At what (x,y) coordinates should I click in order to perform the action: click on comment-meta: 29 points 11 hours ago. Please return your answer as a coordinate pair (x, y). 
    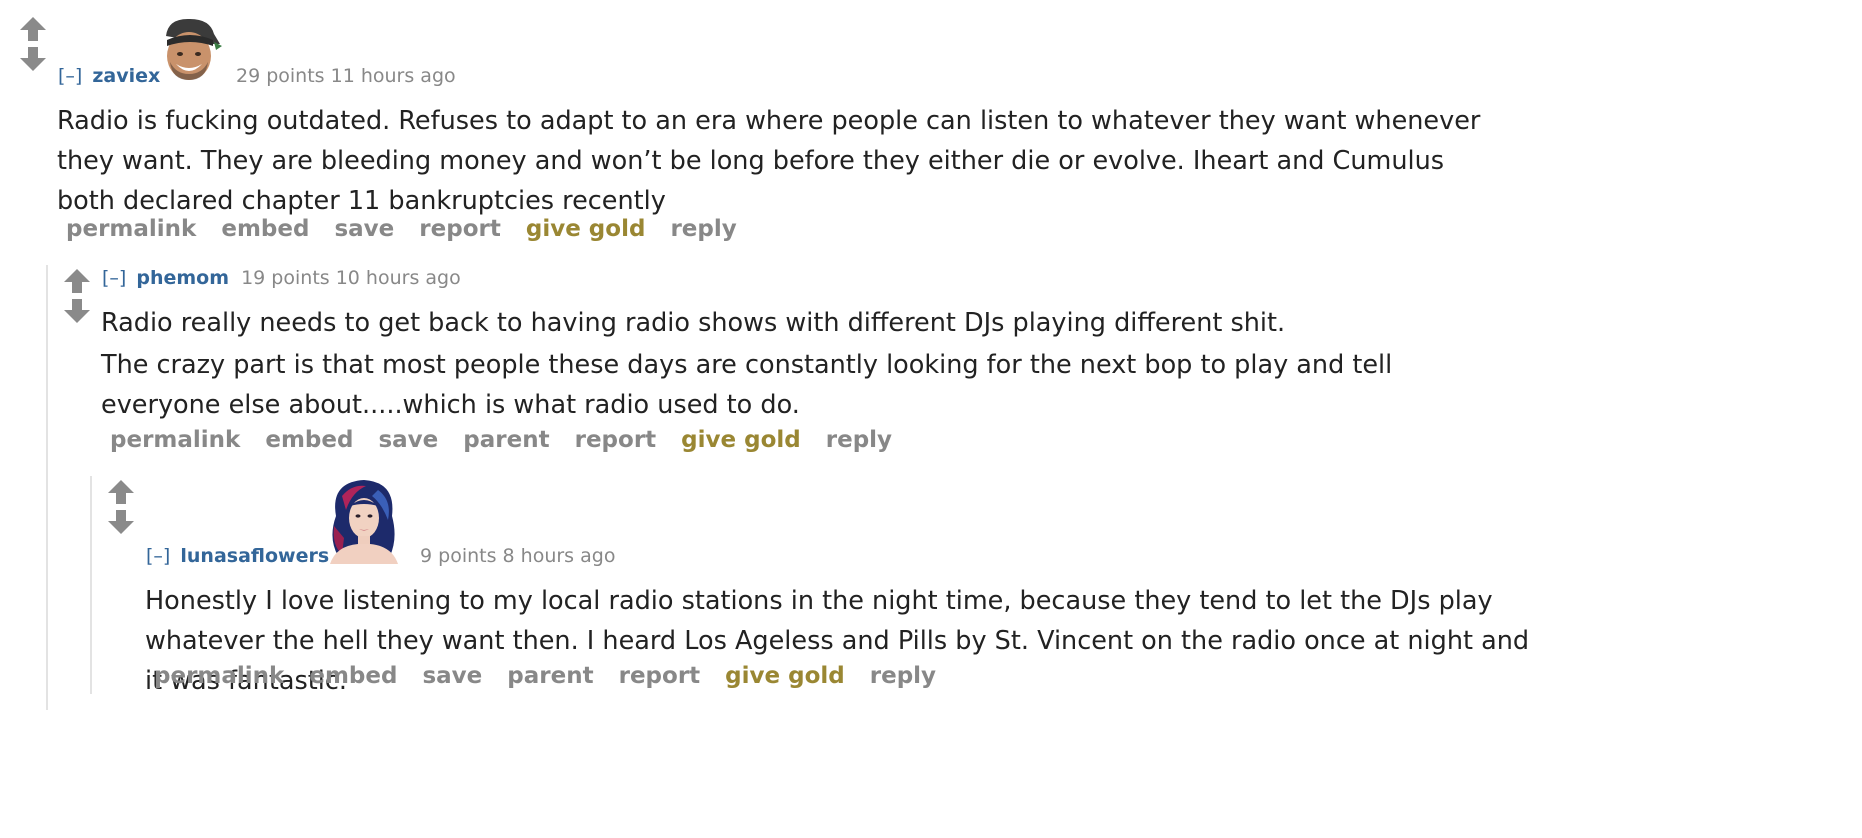
    Looking at the image, I should click on (346, 76).